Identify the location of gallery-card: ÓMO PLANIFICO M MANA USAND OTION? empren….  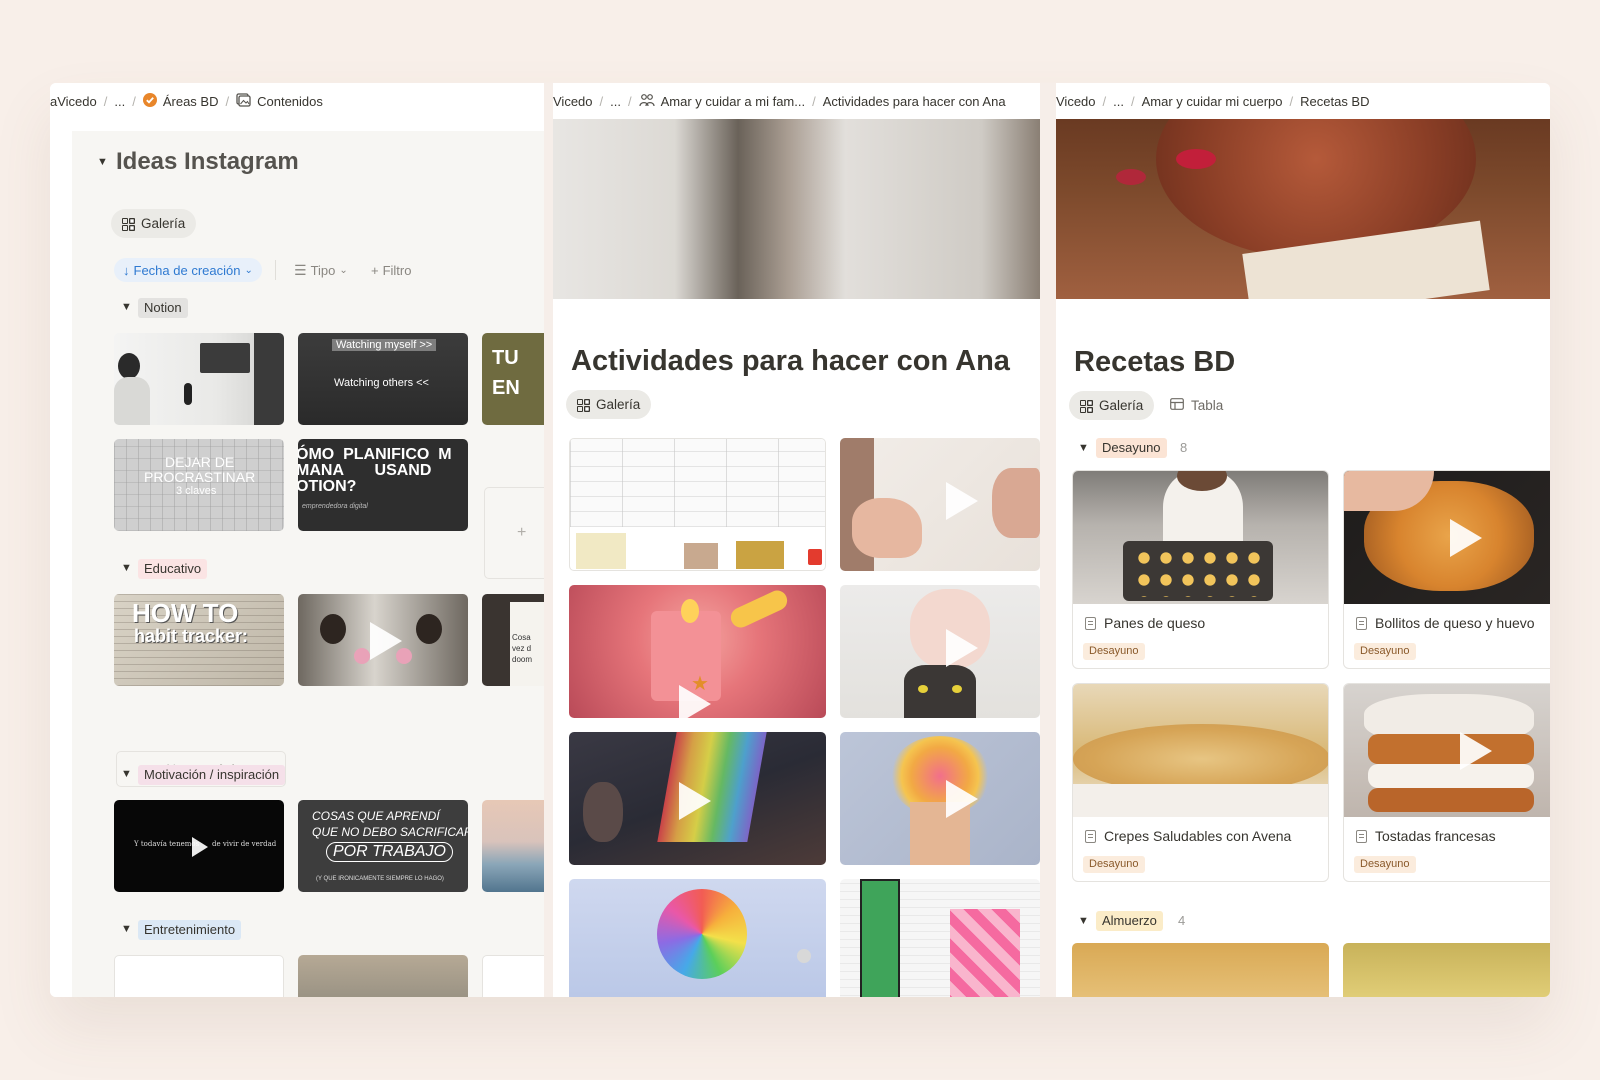
(383, 485).